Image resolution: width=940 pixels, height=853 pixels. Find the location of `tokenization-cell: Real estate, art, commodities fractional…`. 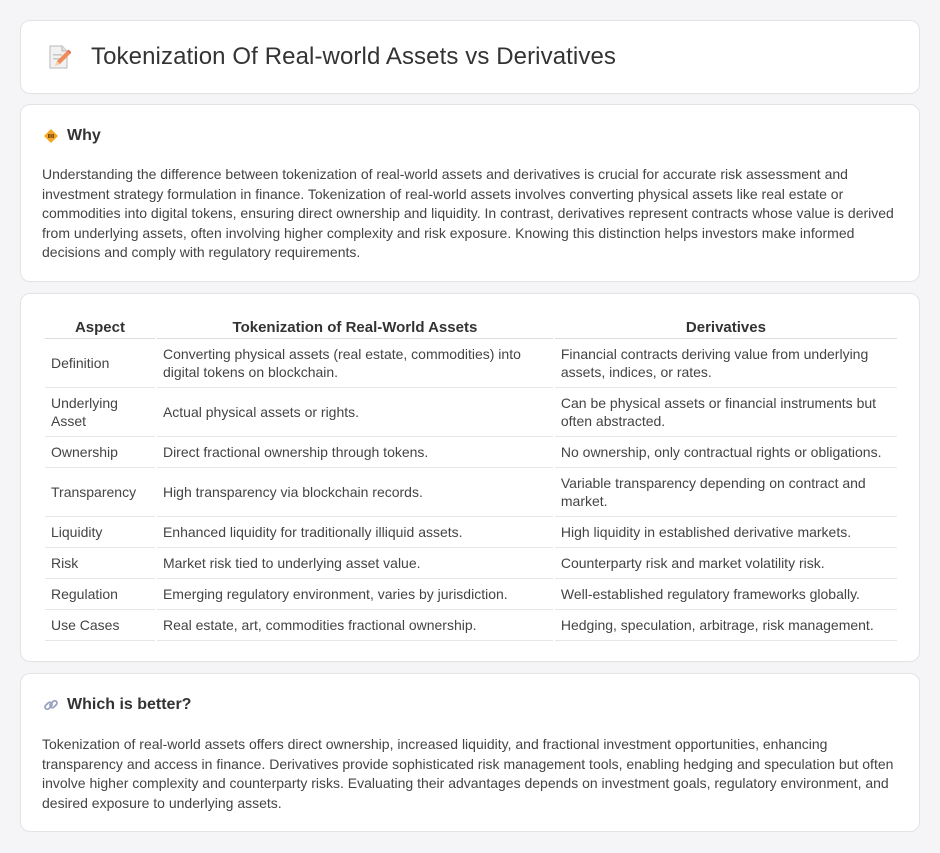

tokenization-cell: Real estate, art, commodities fractional… is located at coordinates (354, 625).